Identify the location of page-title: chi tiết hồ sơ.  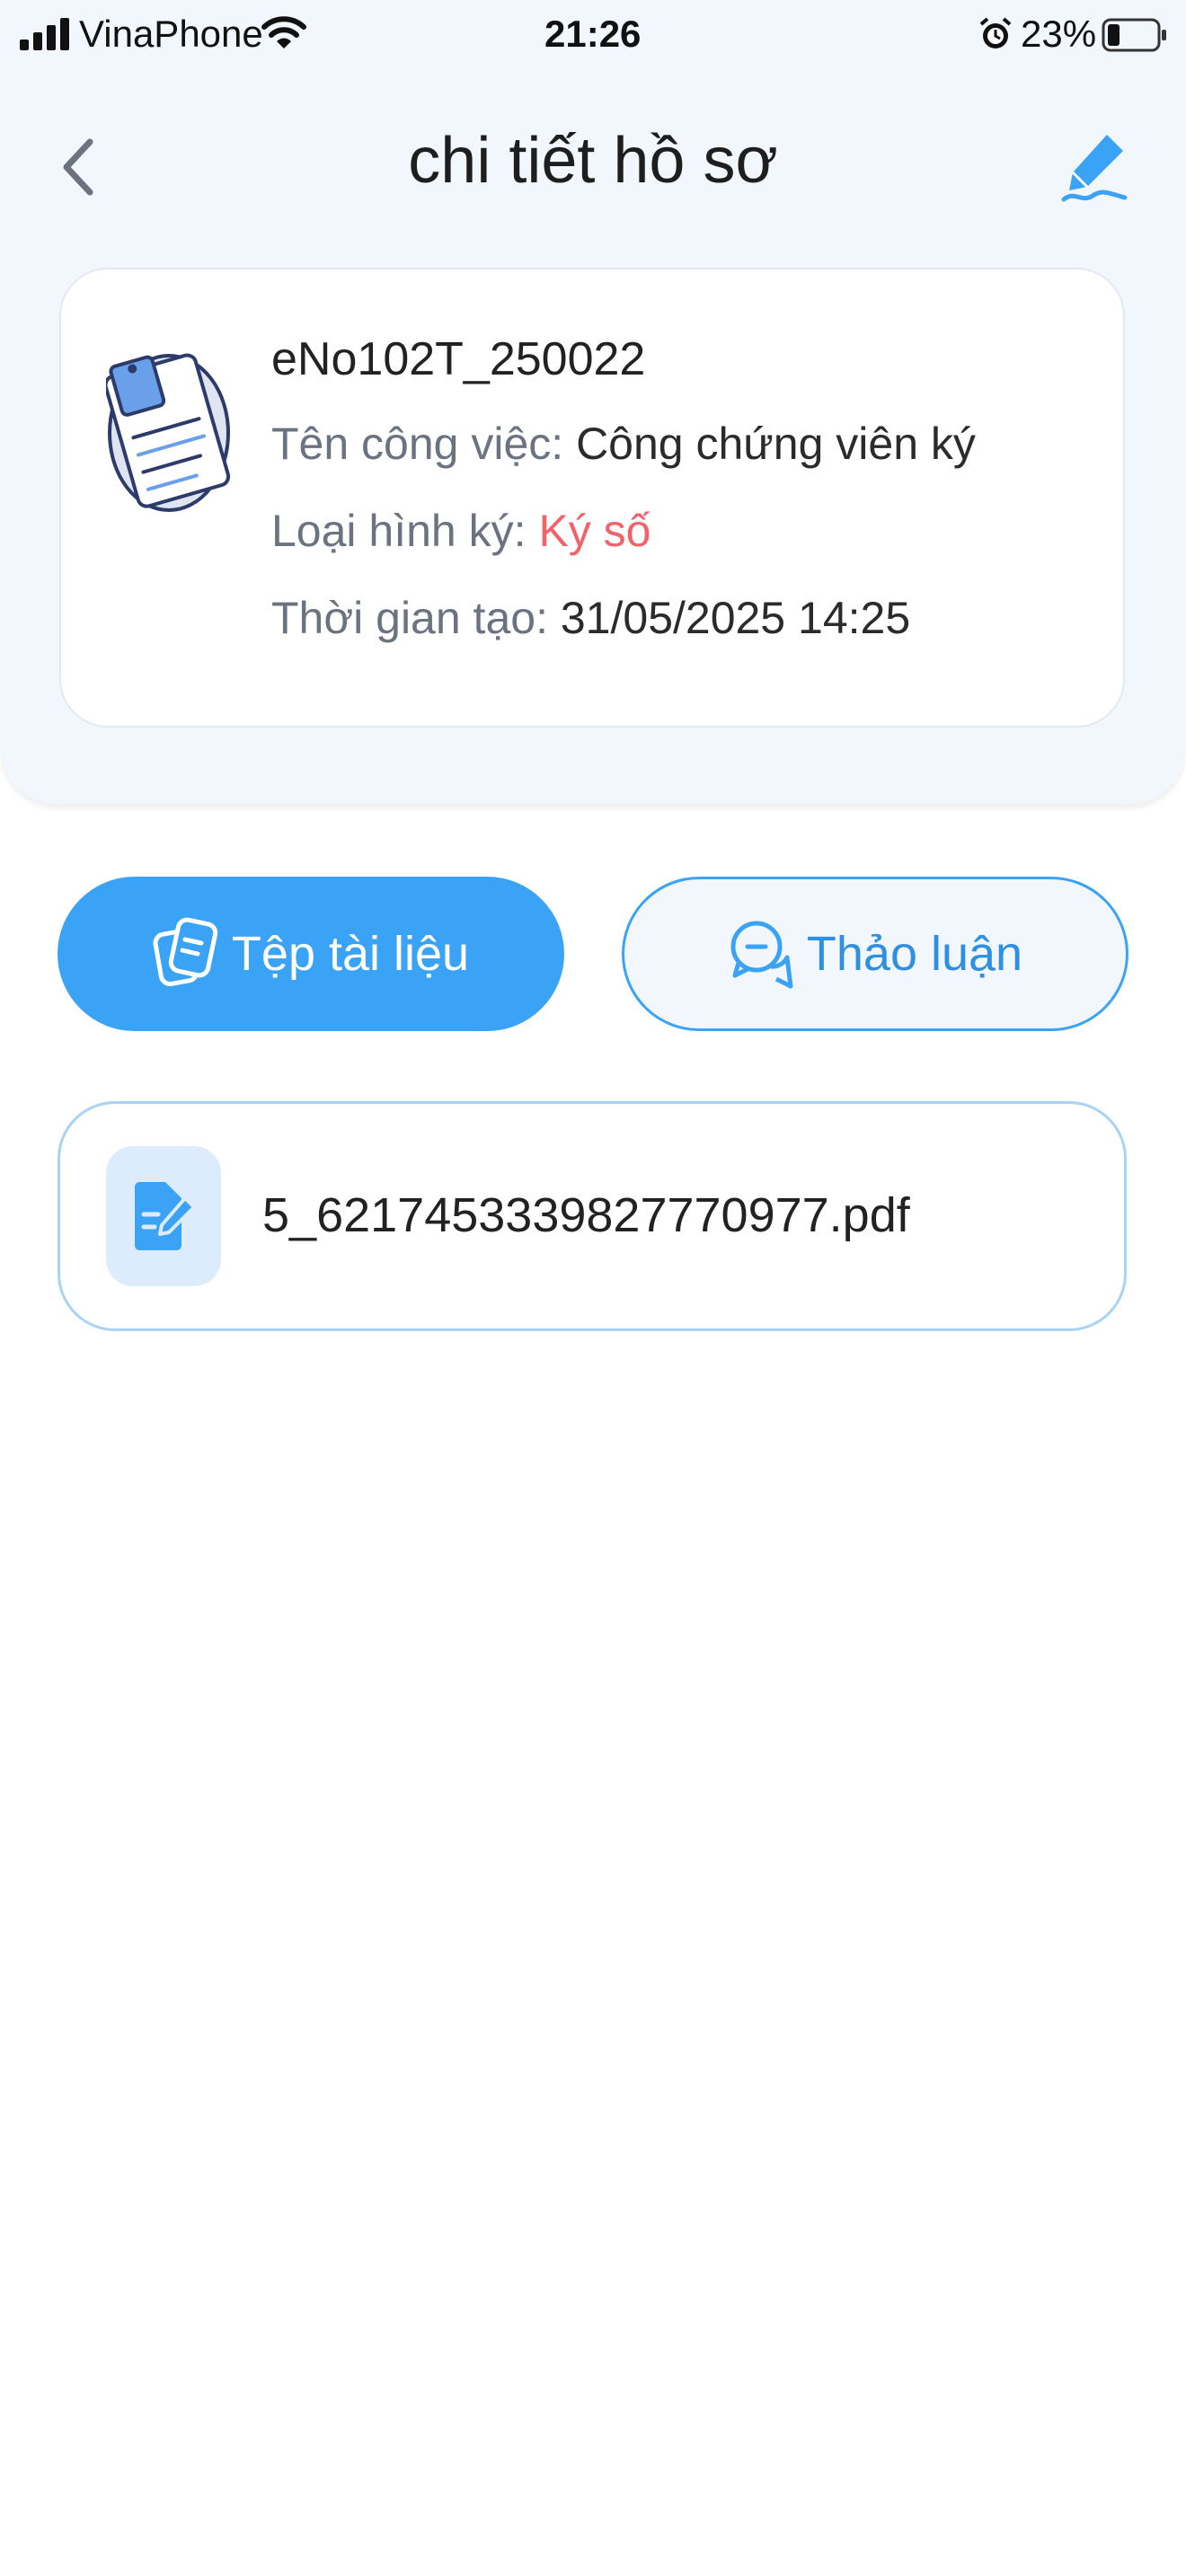
(593, 161).